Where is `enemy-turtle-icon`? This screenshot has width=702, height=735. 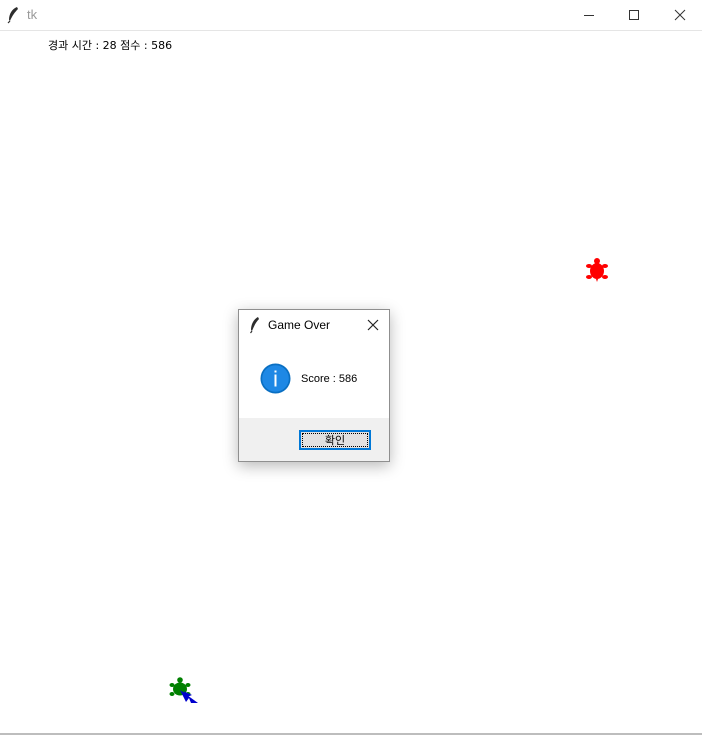 enemy-turtle-icon is located at coordinates (597, 272).